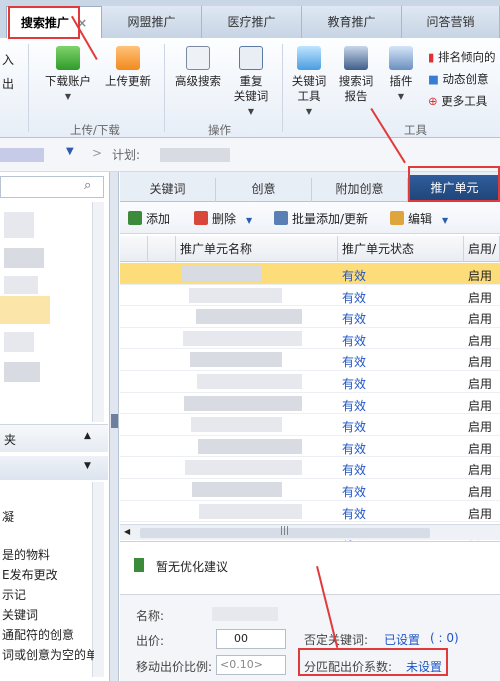 Image resolution: width=500 pixels, height=681 pixels. What do you see at coordinates (257, 249) in the screenshot?
I see `column-header-unit-name: 推广单元名称` at bounding box center [257, 249].